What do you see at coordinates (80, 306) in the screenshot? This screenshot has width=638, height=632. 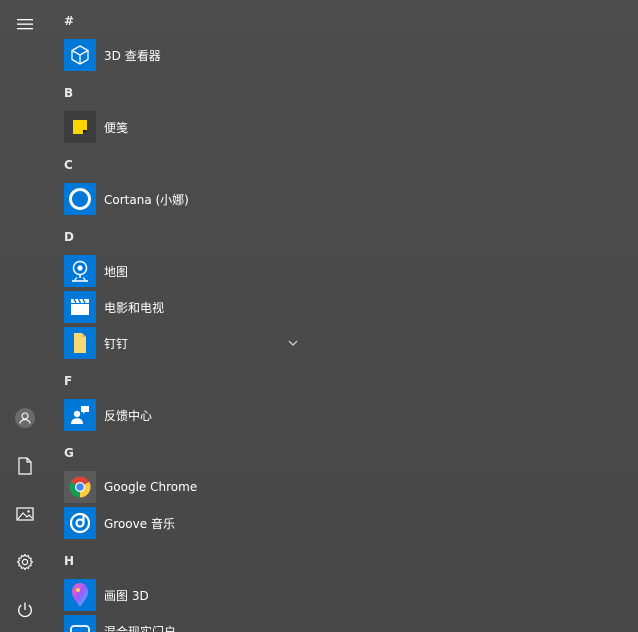 I see `clapperboard-icon` at bounding box center [80, 306].